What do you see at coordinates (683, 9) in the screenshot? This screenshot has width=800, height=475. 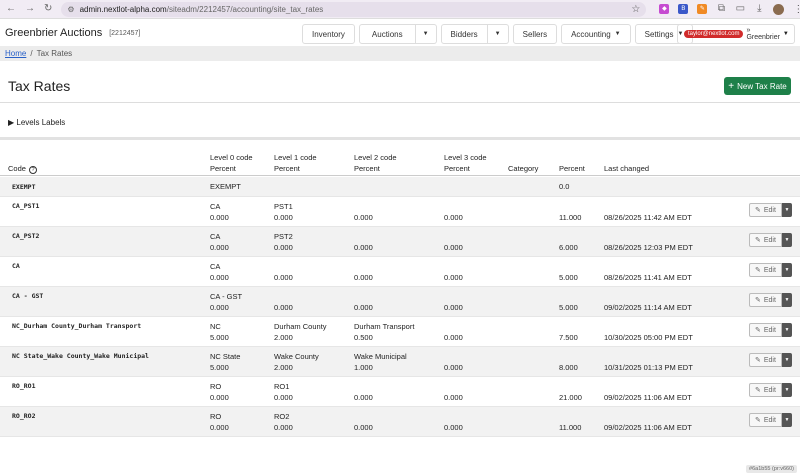 I see `extension-icon: B` at bounding box center [683, 9].